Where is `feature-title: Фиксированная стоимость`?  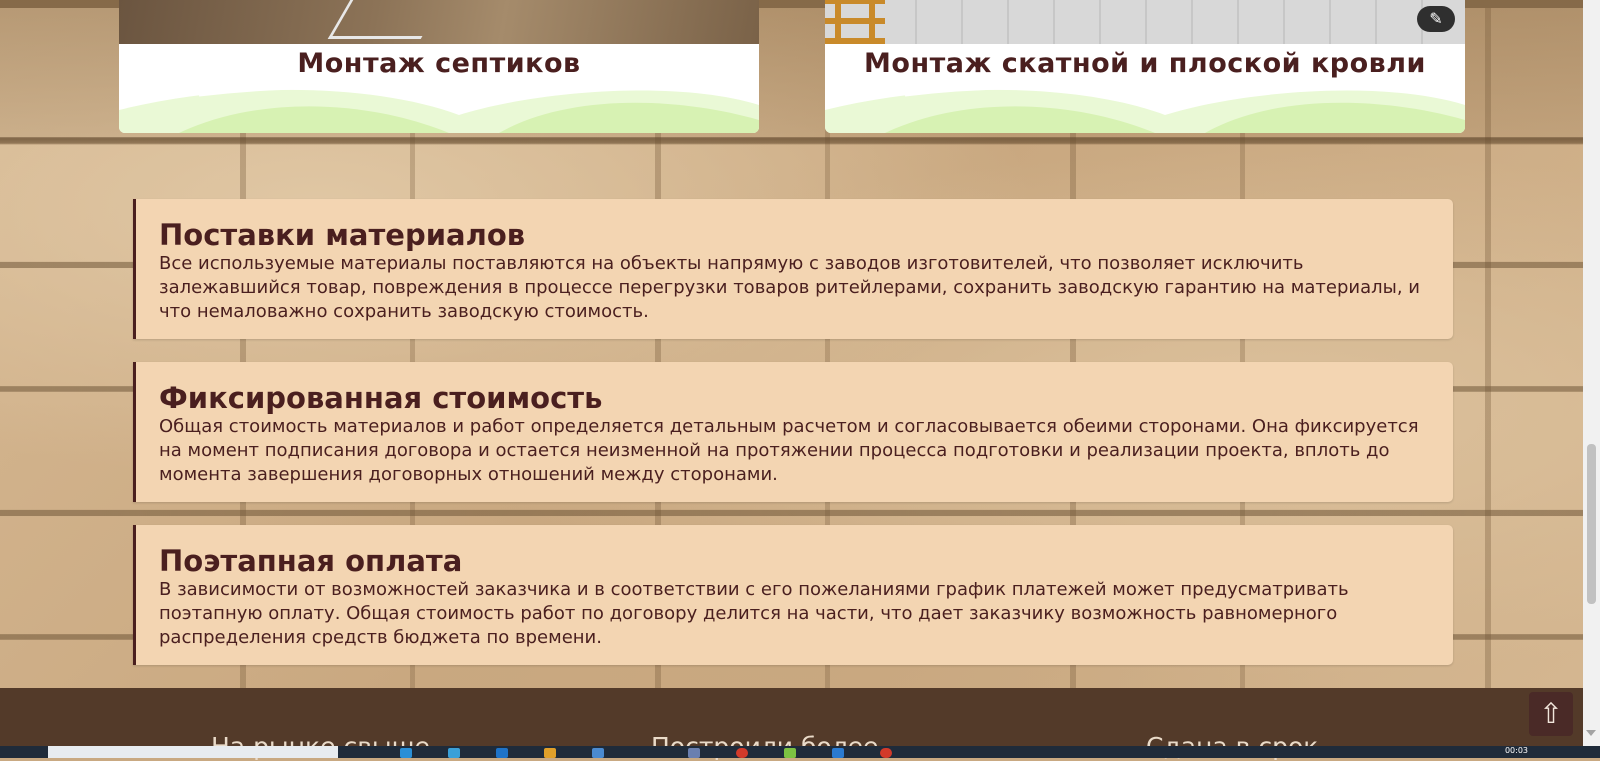
feature-title: Фиксированная стоимость is located at coordinates (381, 398).